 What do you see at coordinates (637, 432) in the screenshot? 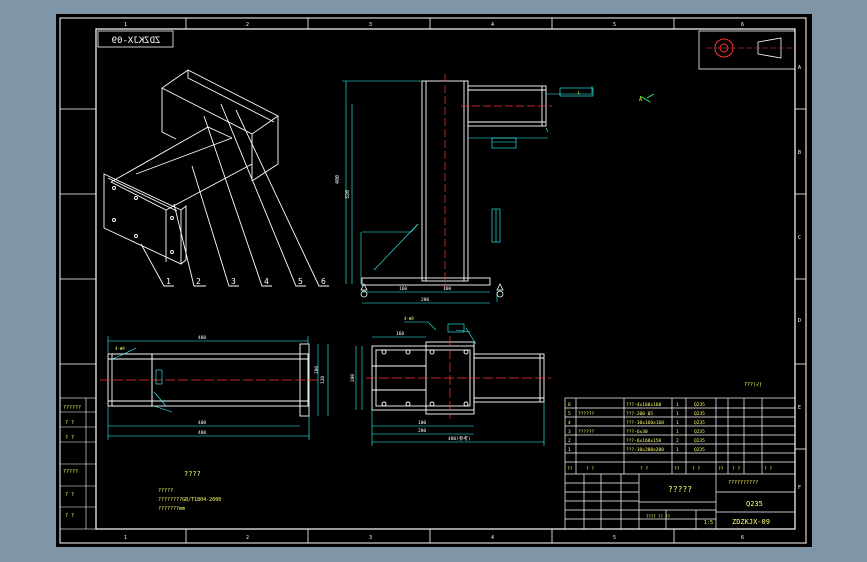
I see `bom-row-spec: ???-6x30` at bounding box center [637, 432].